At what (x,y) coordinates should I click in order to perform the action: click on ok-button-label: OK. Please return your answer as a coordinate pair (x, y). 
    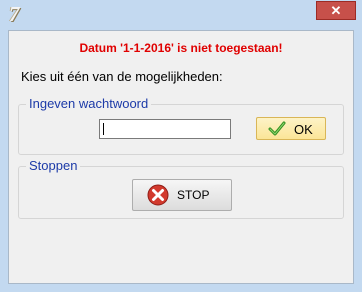
    Looking at the image, I should click on (303, 129).